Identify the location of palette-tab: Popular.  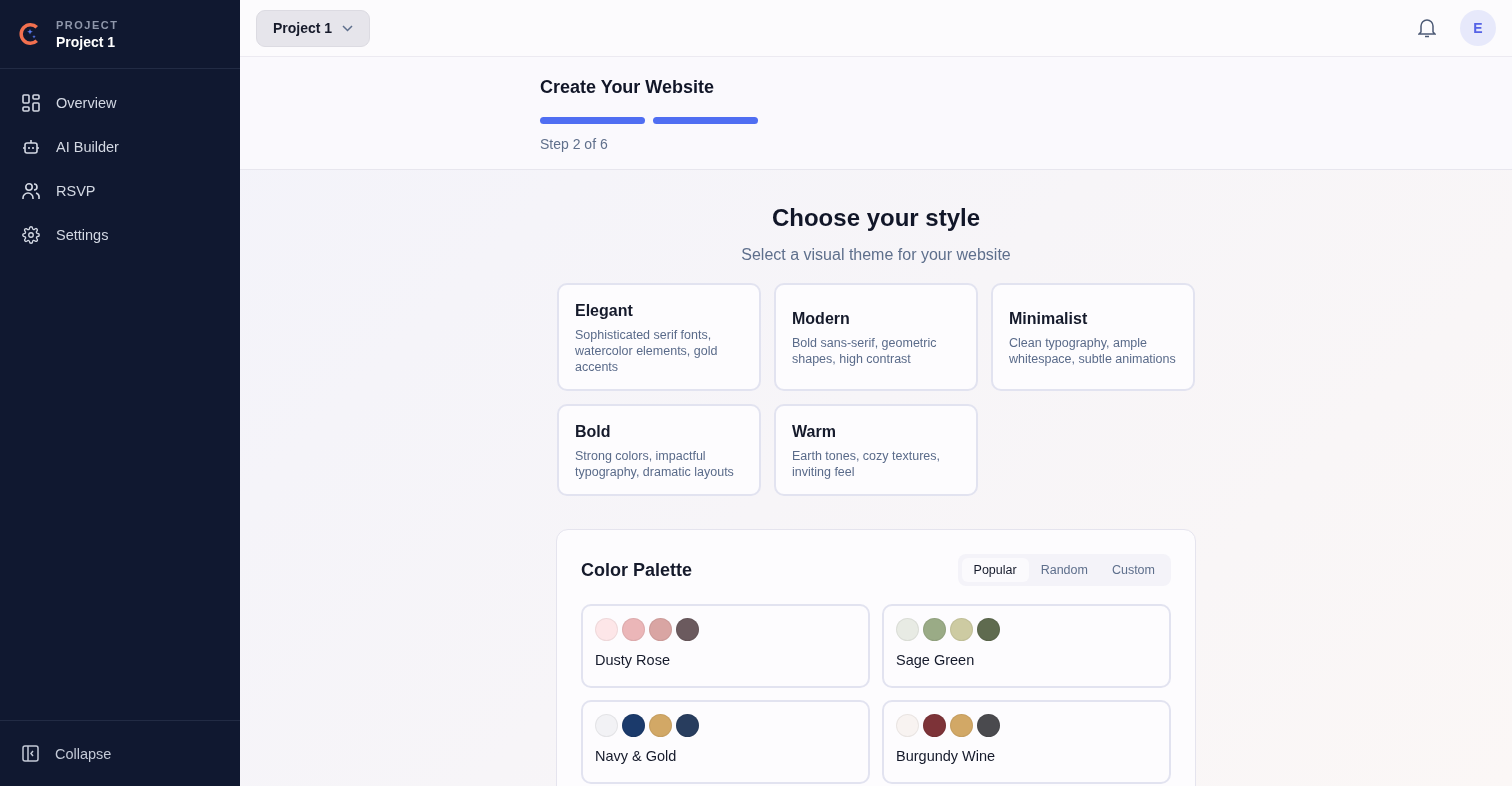
(995, 570).